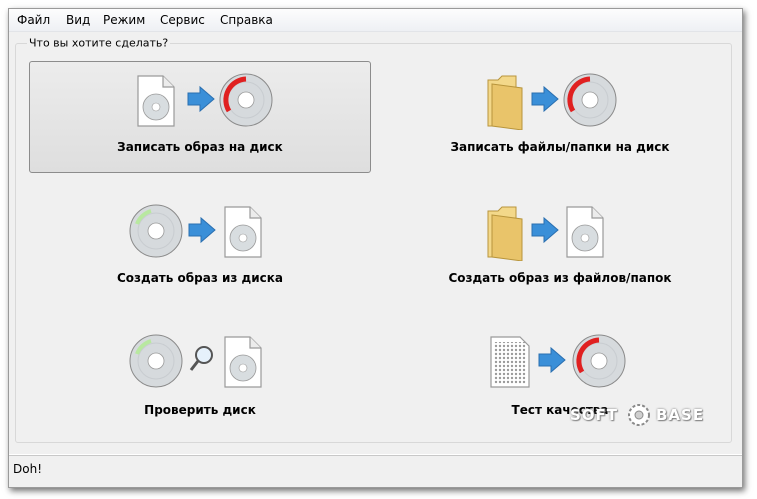  Describe the element at coordinates (124, 20) in the screenshot. I see `menu-mode: Режим` at that location.